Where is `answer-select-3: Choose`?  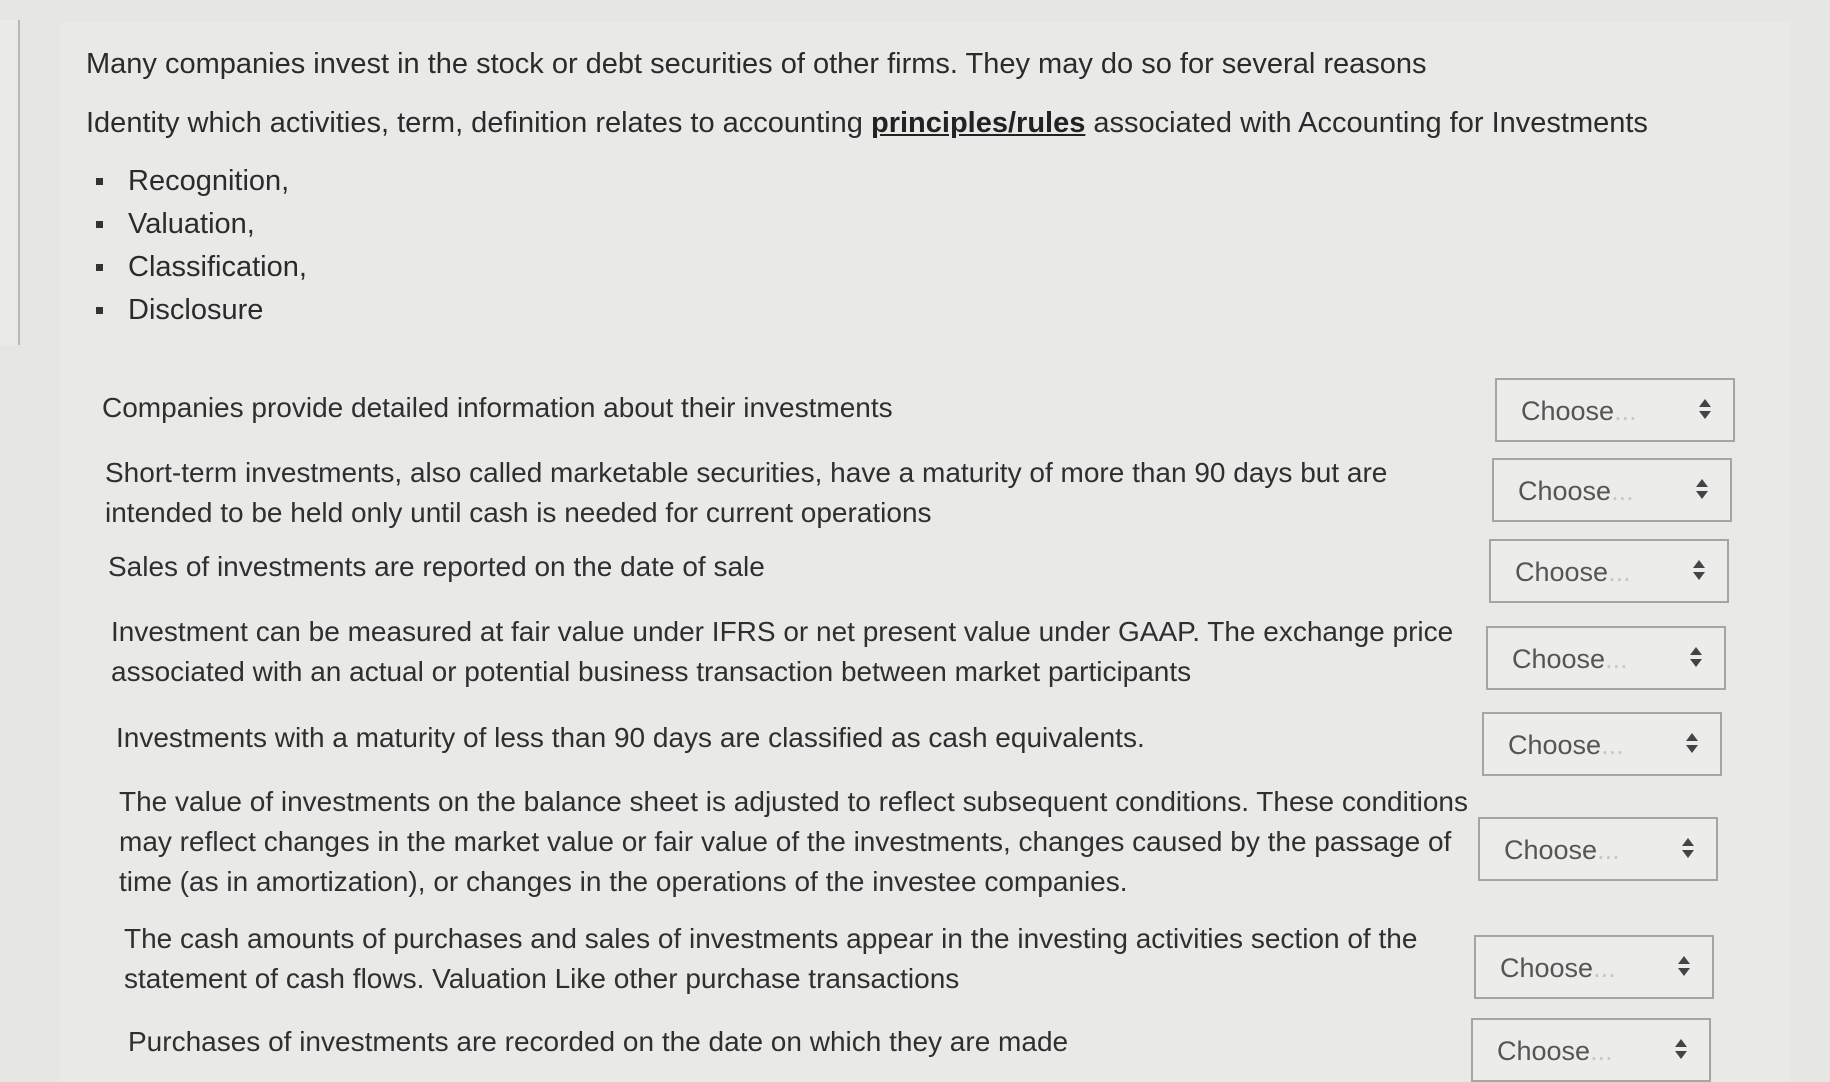 answer-select-3: Choose is located at coordinates (1609, 571).